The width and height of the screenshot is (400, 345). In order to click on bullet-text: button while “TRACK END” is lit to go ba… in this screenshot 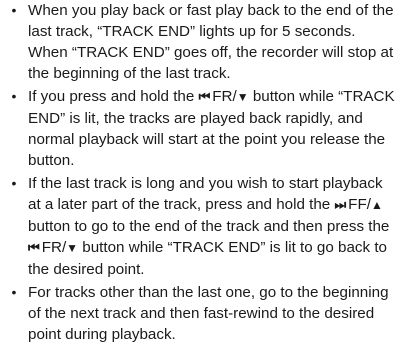, I will do `click(207, 258)`.